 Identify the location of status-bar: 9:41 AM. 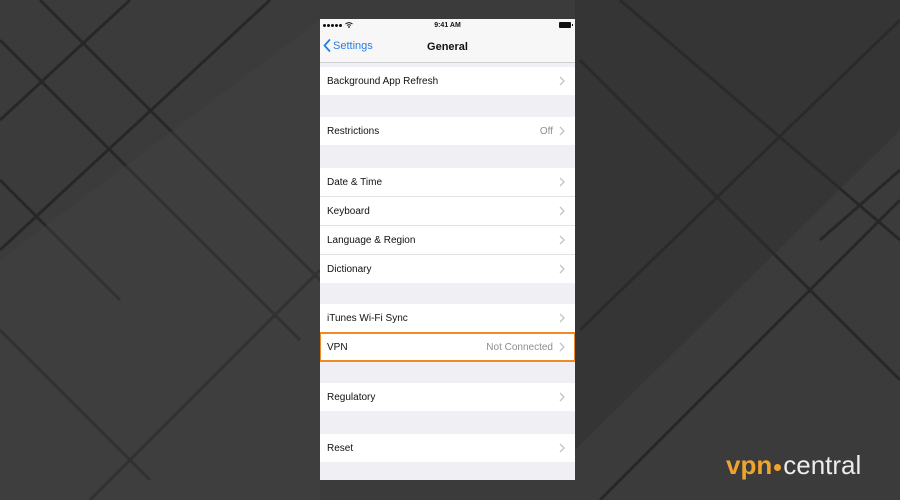
(447, 26).